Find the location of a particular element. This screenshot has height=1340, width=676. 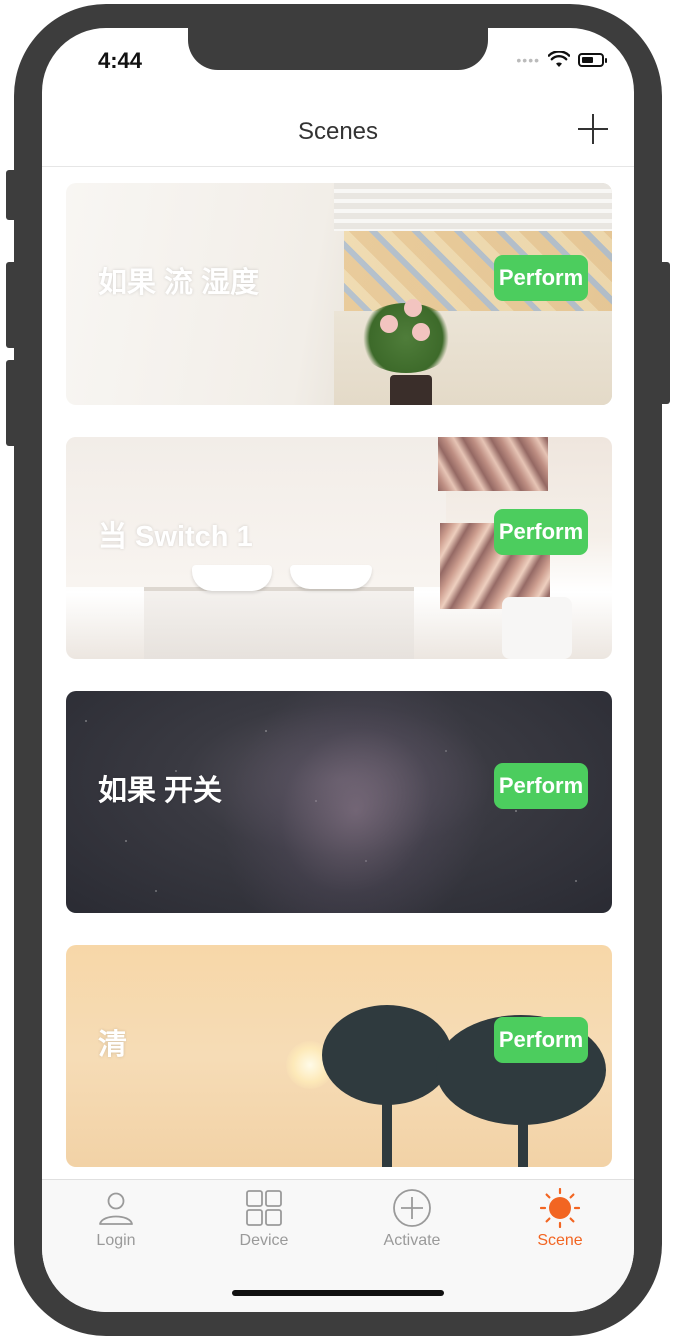

plant-pot is located at coordinates (411, 390).